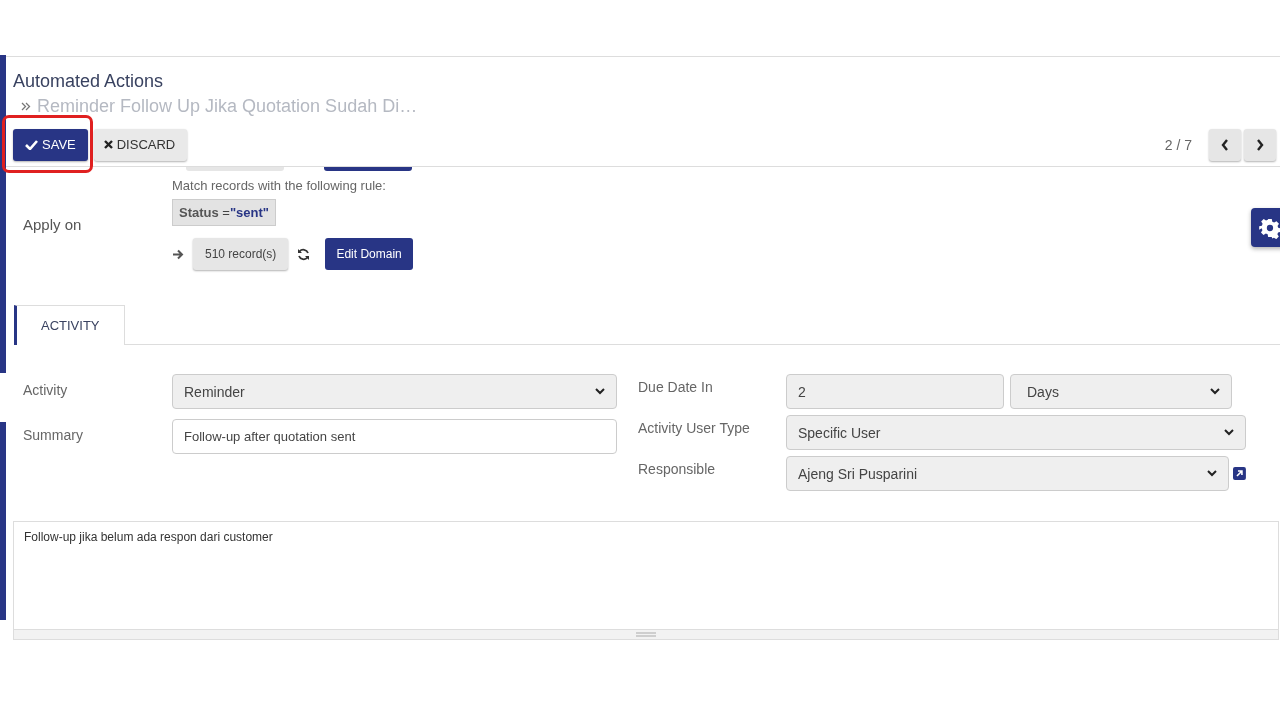 This screenshot has height=720, width=1280. Describe the element at coordinates (178, 254) in the screenshot. I see `arrow-right-icon` at that location.